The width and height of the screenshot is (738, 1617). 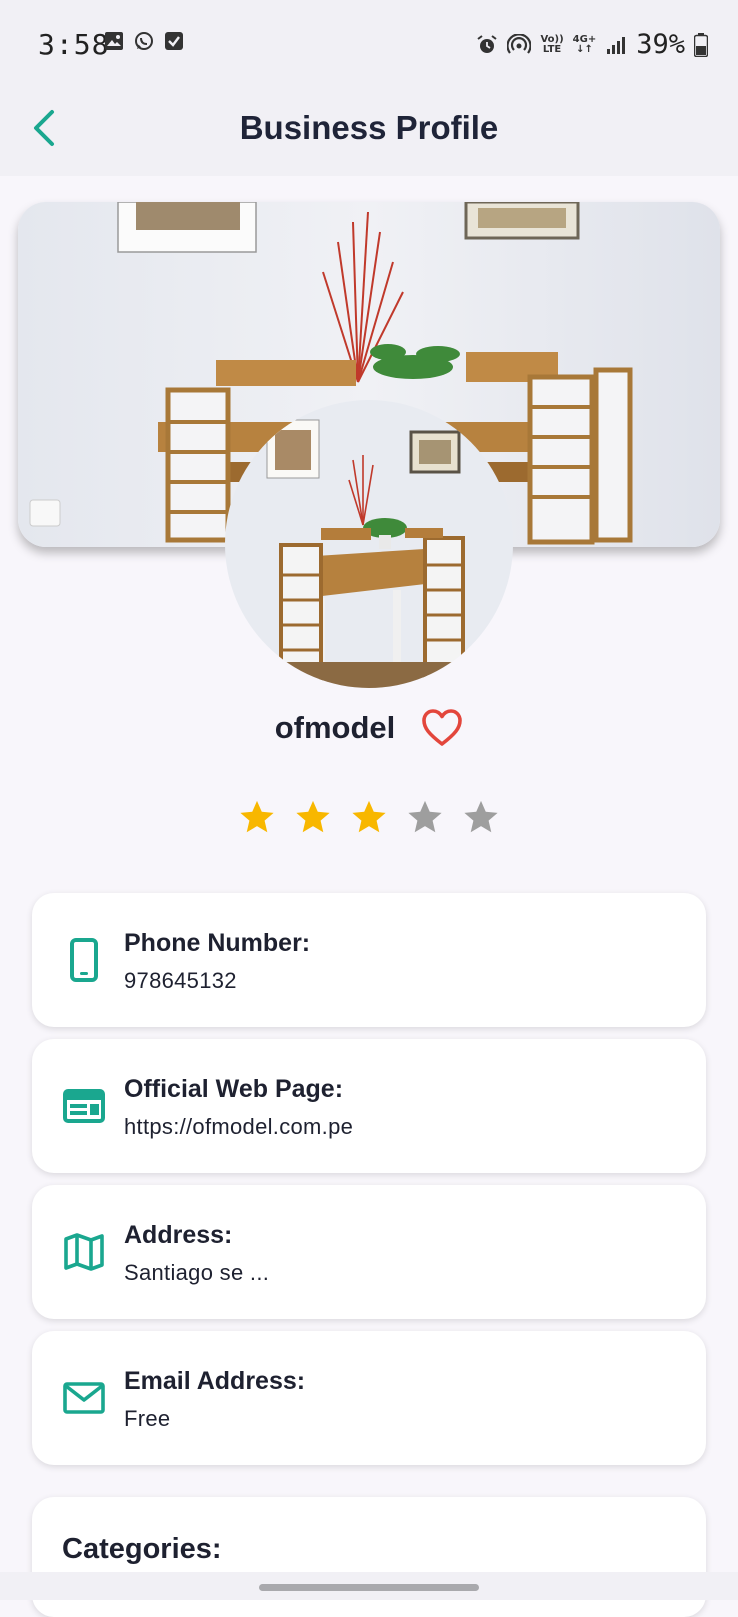 I want to click on check-icon, so click(x=174, y=41).